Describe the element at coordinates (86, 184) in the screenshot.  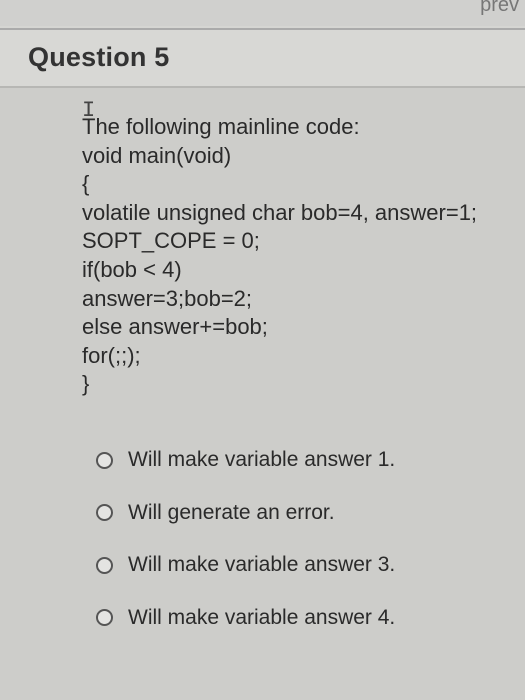
I see `code-line: {` at that location.